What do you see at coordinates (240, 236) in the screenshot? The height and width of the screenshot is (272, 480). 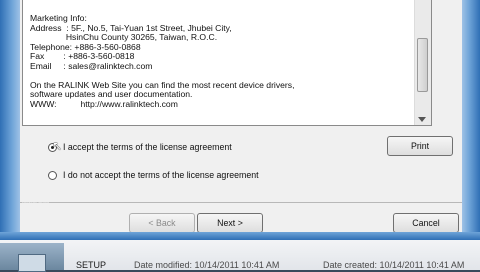 I see `window-frame-bottom` at bounding box center [240, 236].